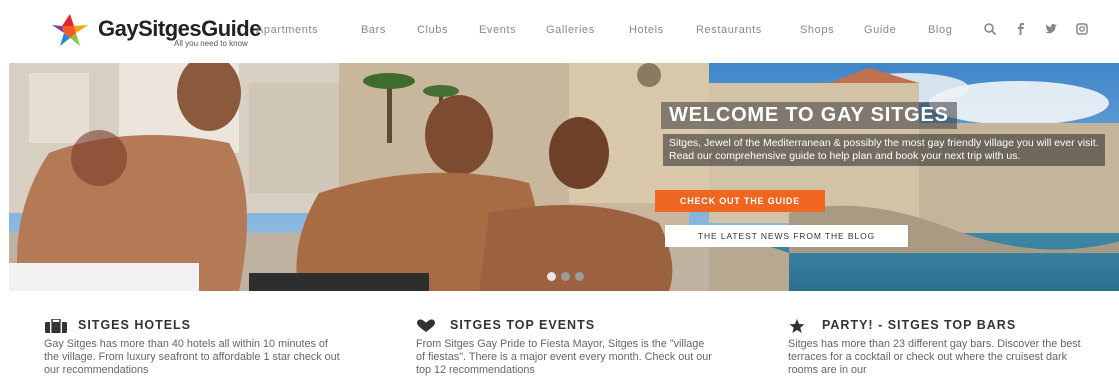  Describe the element at coordinates (880, 30) in the screenshot. I see `nav-guide: Guide` at that location.